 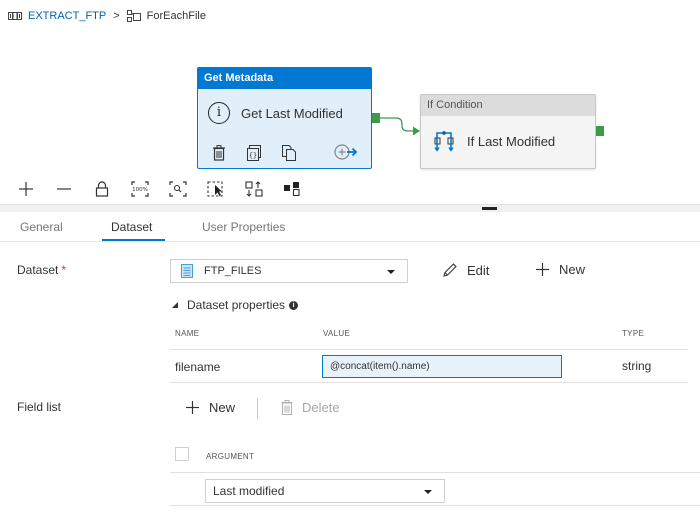 I want to click on field-new-button: New, so click(x=210, y=407).